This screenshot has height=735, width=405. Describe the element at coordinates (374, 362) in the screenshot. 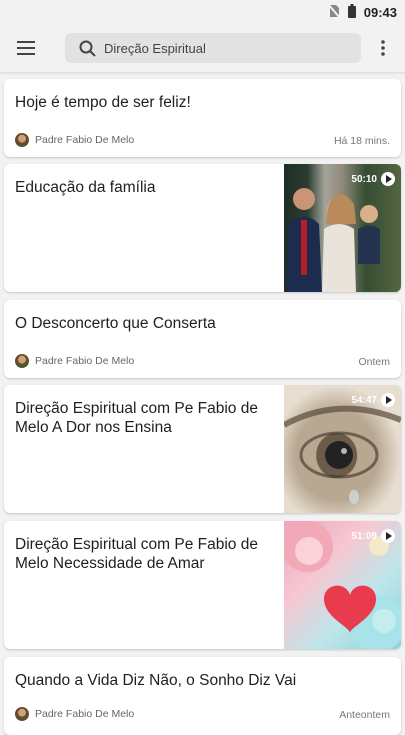

I see `timestamp: Ontem` at that location.